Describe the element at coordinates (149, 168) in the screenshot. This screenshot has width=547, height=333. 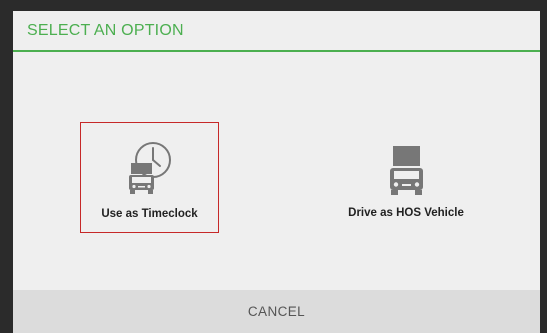
I see `timeclock-truck-icon` at that location.